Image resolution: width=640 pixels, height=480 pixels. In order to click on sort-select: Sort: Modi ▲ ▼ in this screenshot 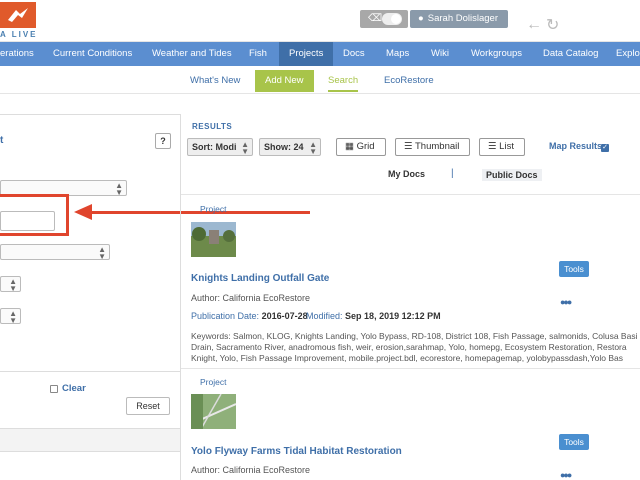, I will do `click(220, 147)`.